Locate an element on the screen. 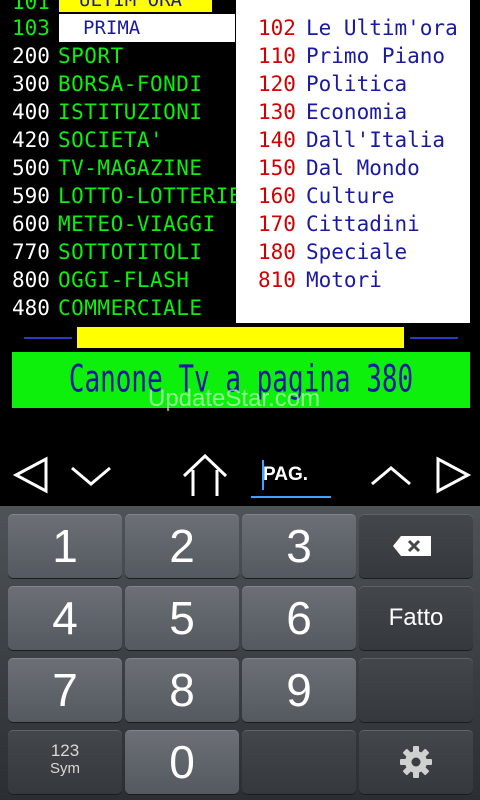 The image size is (480, 800). chevron-down-icon is located at coordinates (91, 476).